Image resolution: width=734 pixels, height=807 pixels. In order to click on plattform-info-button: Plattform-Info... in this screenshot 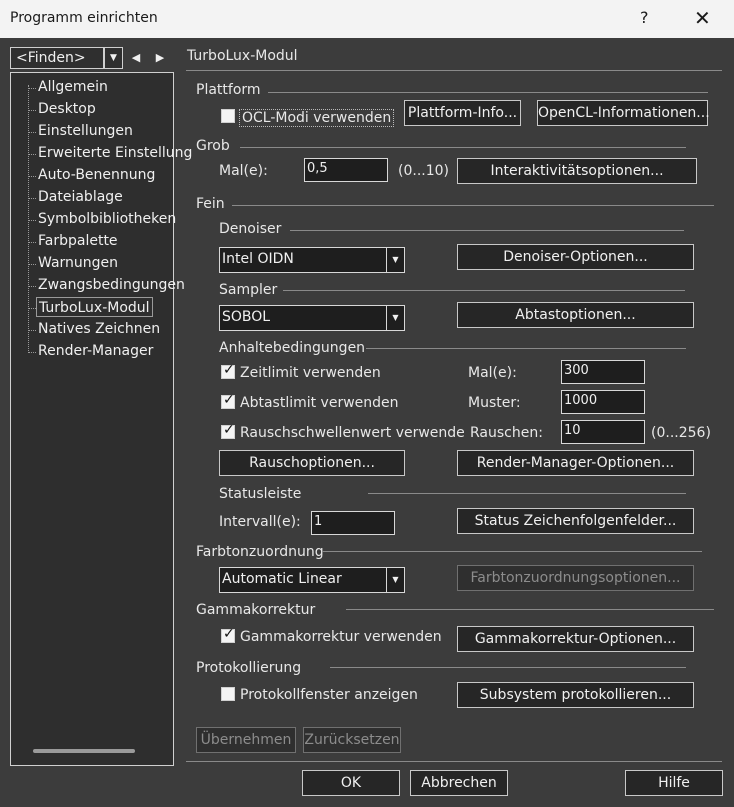, I will do `click(462, 113)`.